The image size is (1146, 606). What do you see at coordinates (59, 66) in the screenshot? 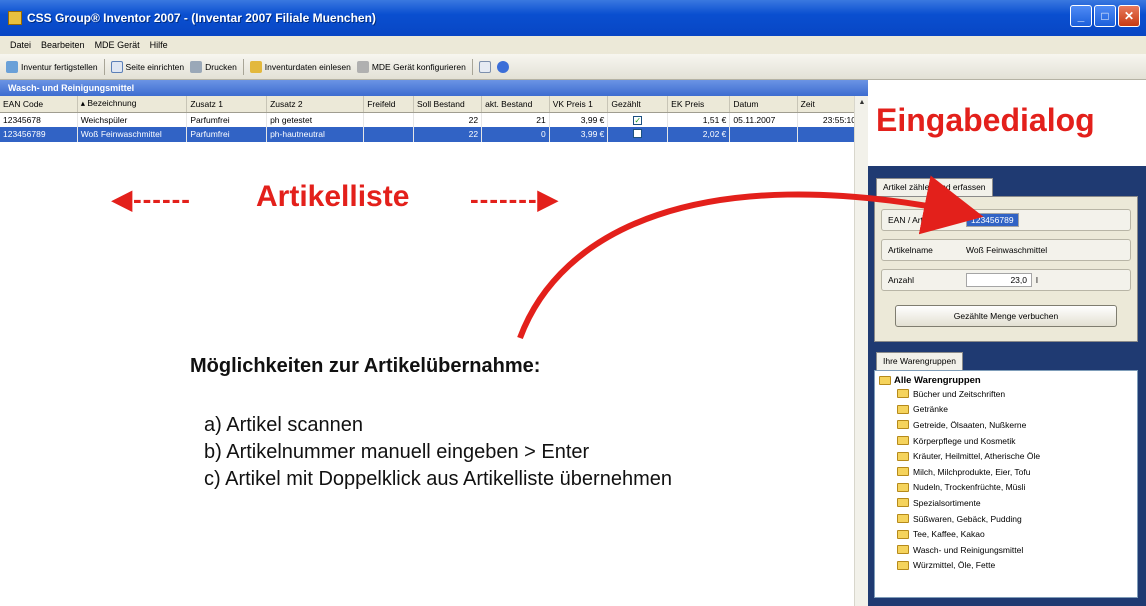
I see `toolbar-label: Inventur fertigstellen` at bounding box center [59, 66].